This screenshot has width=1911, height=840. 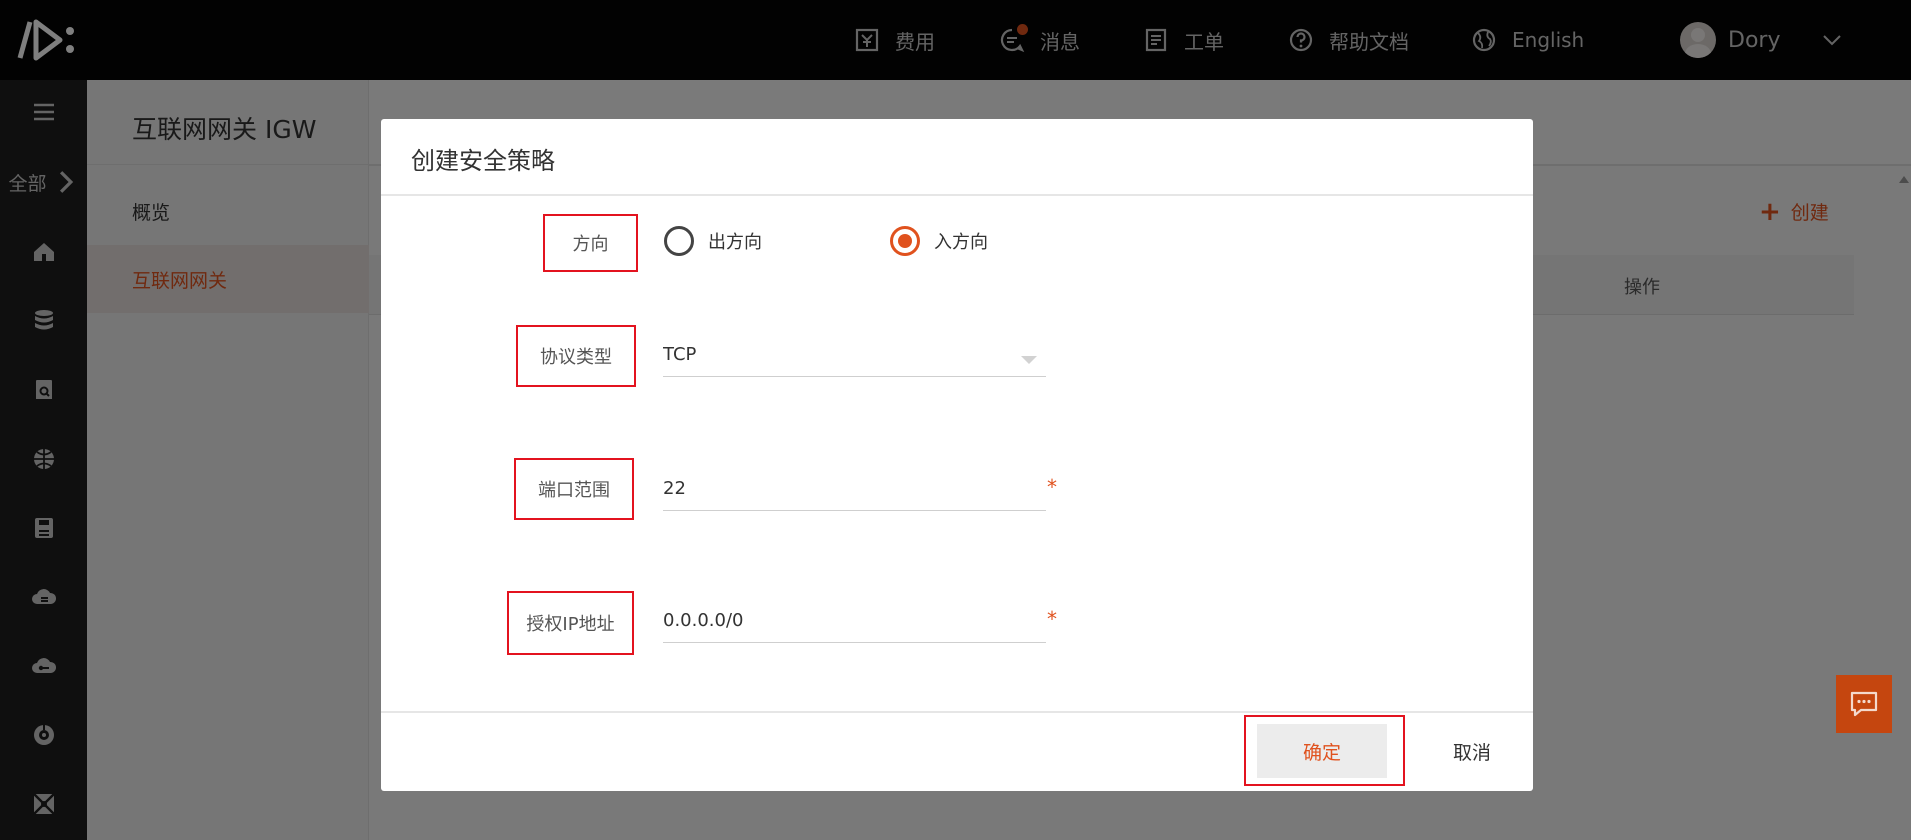 I want to click on radio-inbound-label: 入方向, so click(x=961, y=242).